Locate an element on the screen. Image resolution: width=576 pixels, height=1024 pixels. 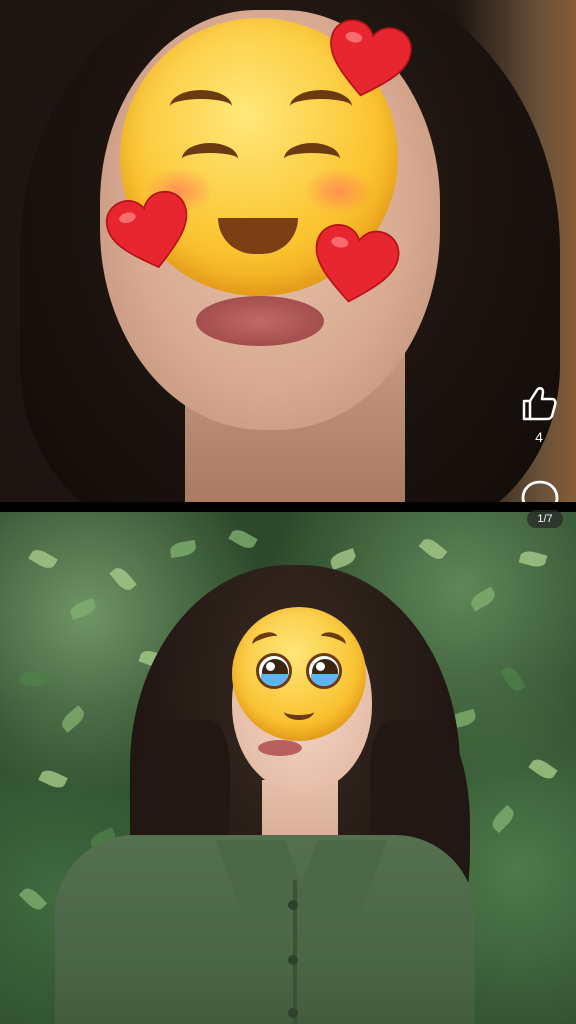
page-indicator: 1/7 is located at coordinates (545, 519).